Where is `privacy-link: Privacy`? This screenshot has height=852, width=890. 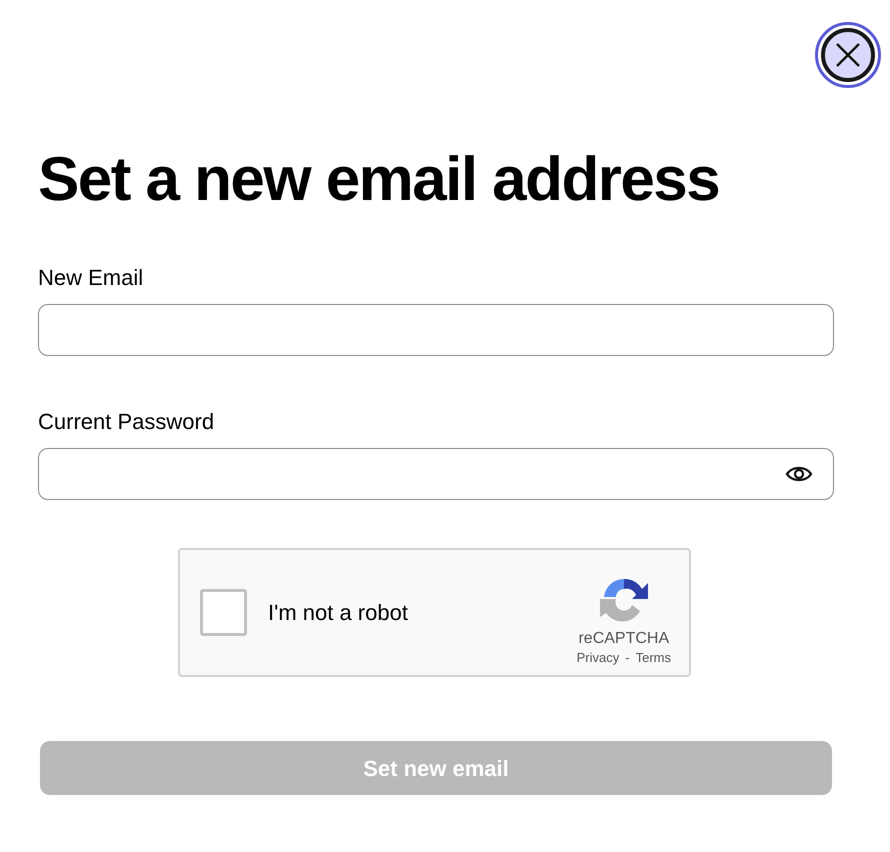 privacy-link: Privacy is located at coordinates (598, 657).